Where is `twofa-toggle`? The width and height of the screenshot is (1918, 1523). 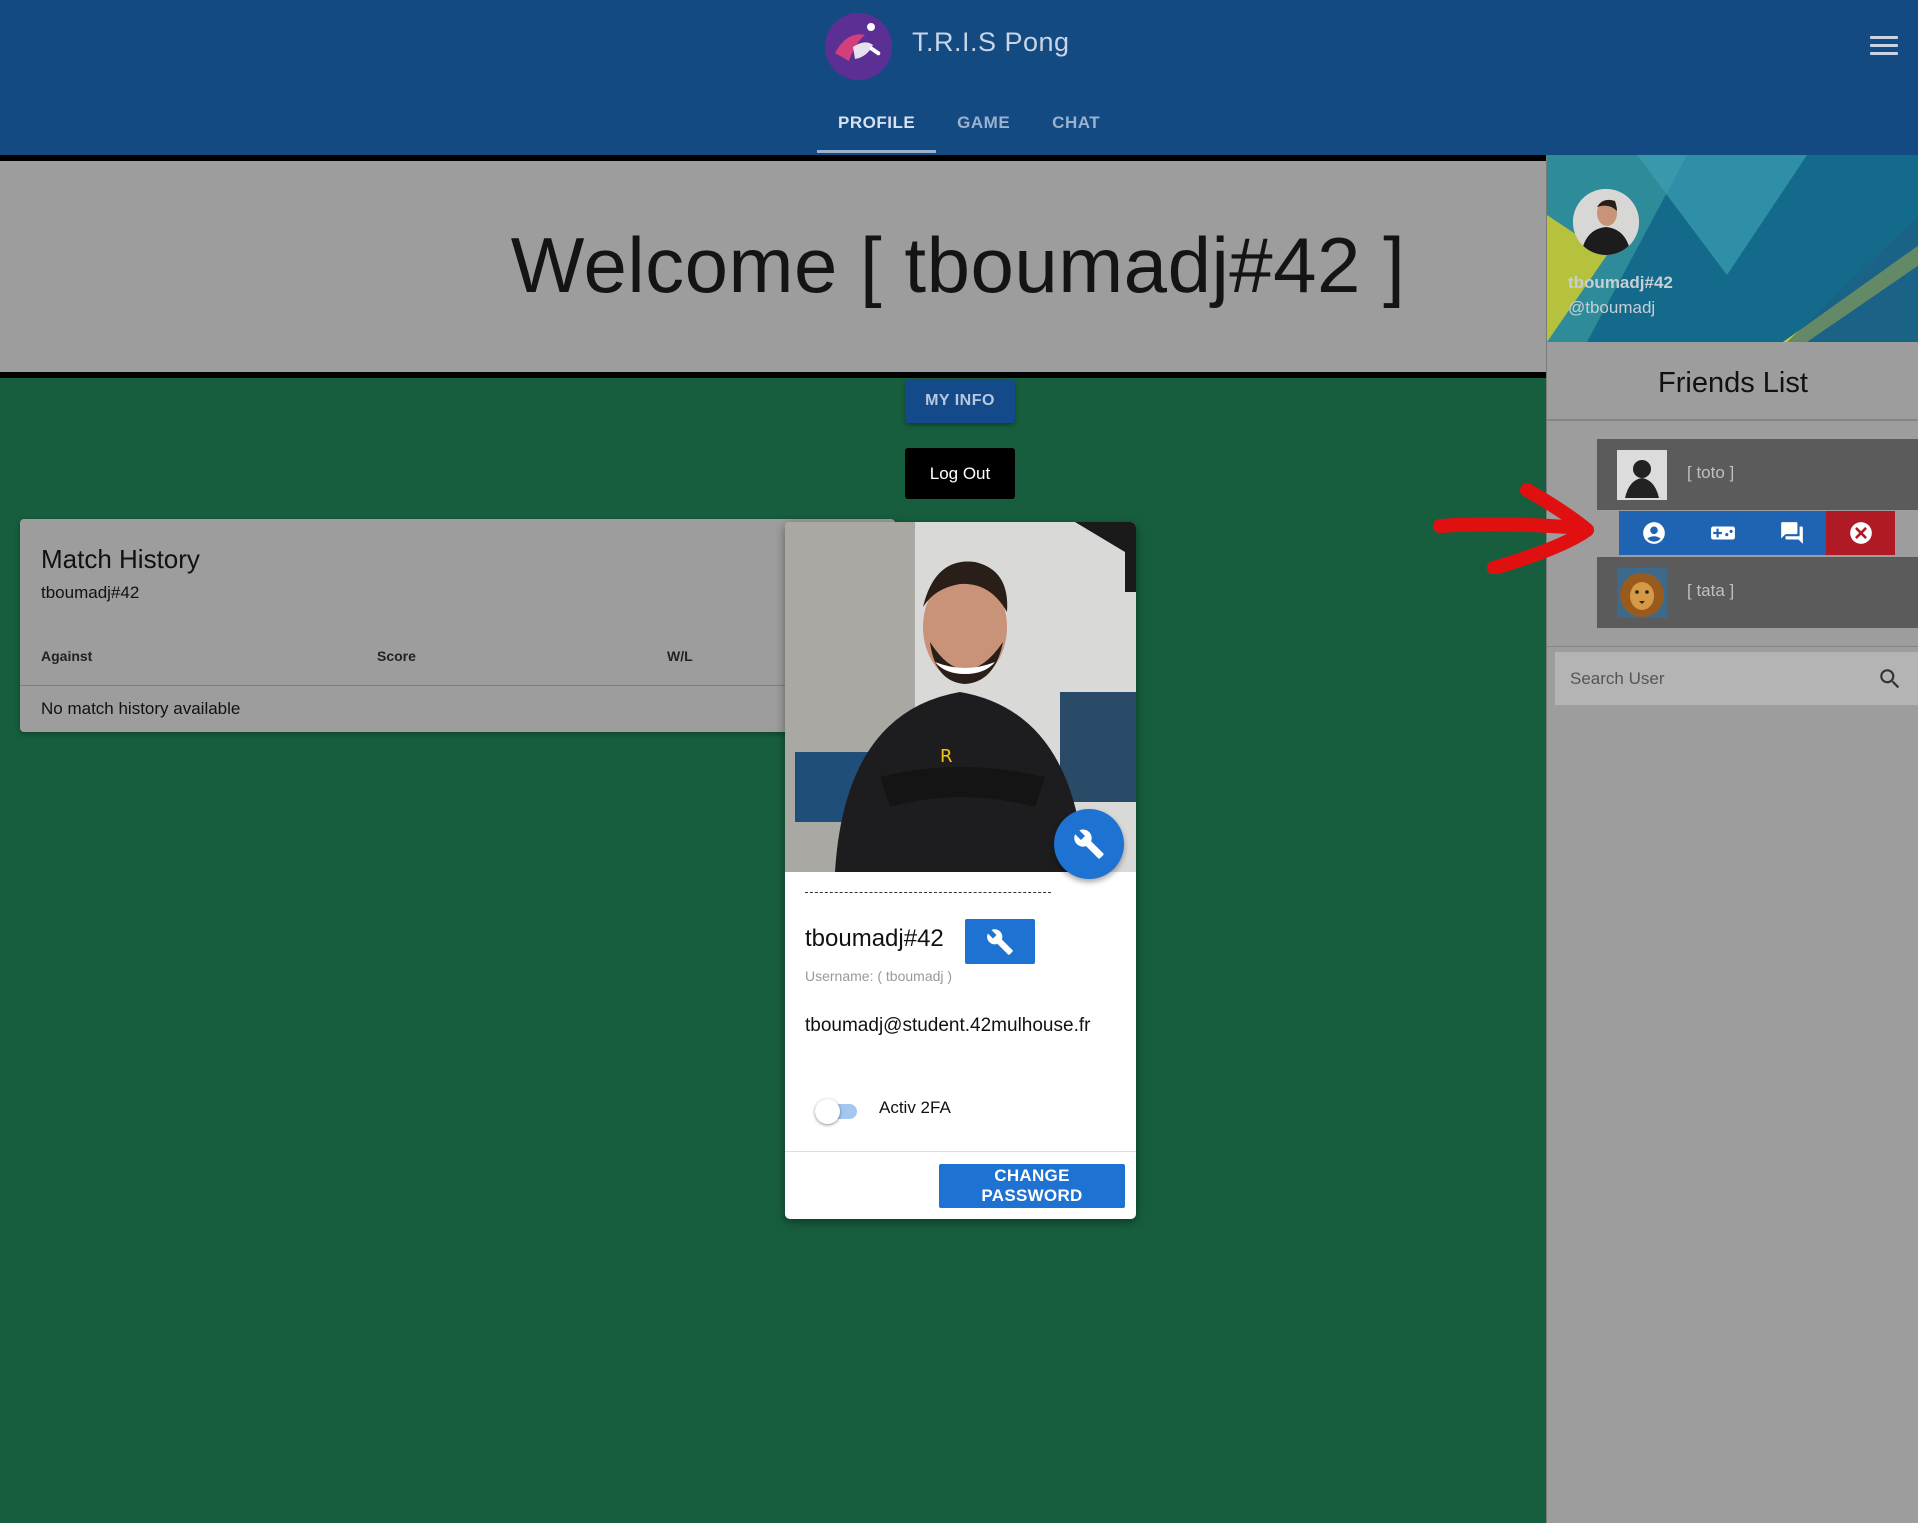
twofa-toggle is located at coordinates (837, 1111).